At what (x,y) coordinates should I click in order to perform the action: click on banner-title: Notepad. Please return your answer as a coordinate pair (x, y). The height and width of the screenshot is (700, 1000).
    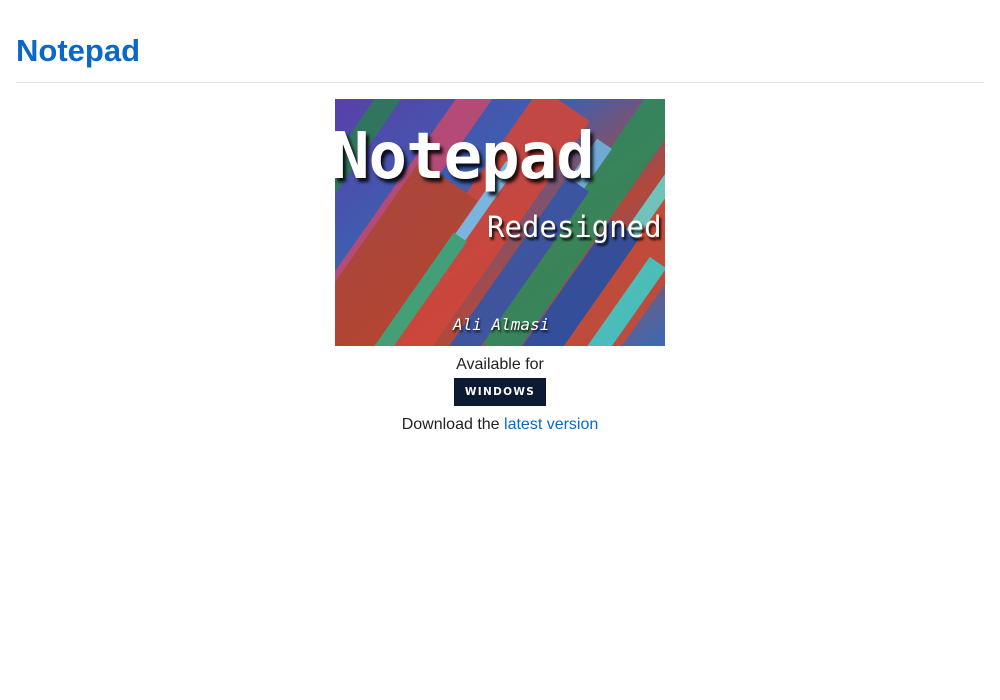
    Looking at the image, I should click on (465, 157).